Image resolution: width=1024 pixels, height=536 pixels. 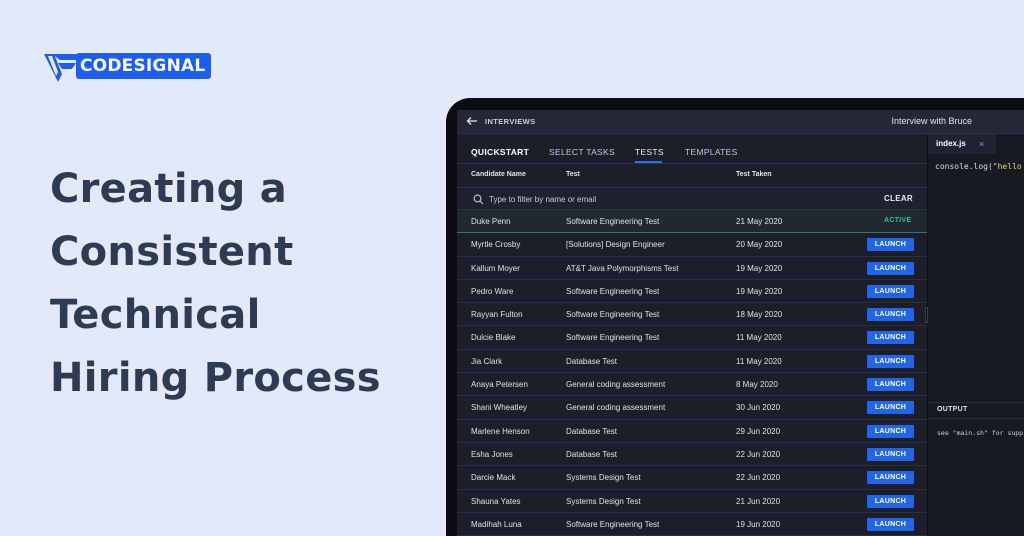 I want to click on code-function: console.log(, so click(x=964, y=166).